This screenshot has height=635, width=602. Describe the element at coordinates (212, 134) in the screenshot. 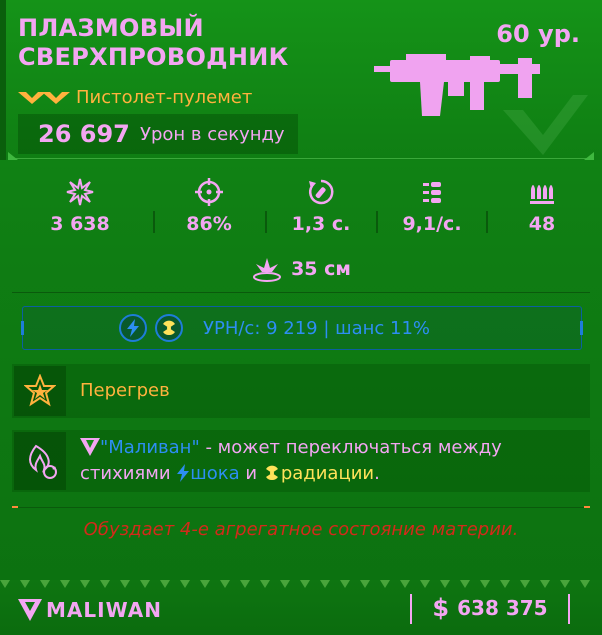

I see `dps-label: Урон в секунду` at that location.